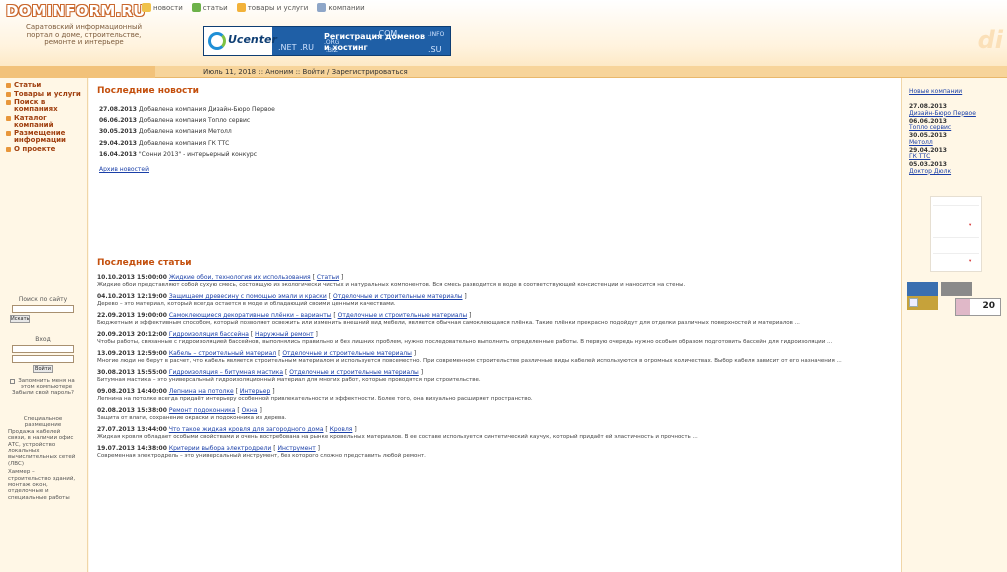  Describe the element at coordinates (957, 172) in the screenshot. I see `company-link: Доктор Дюлк` at that location.